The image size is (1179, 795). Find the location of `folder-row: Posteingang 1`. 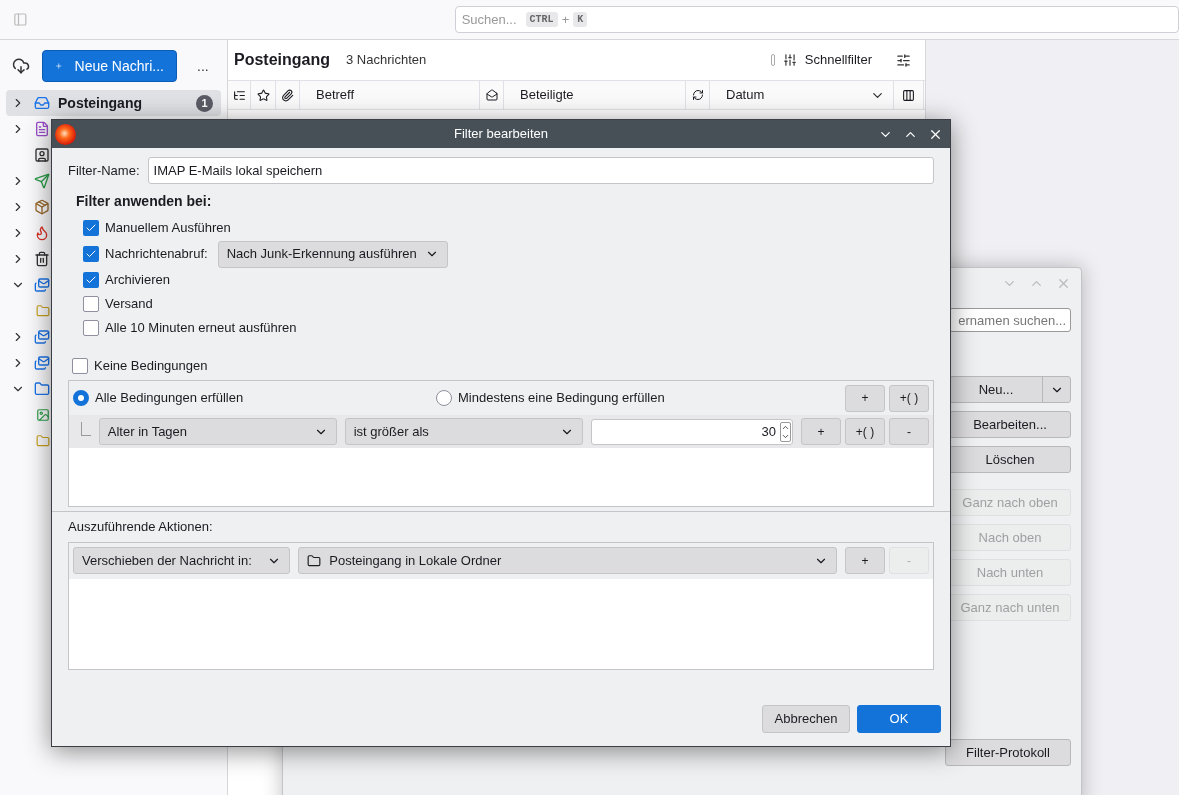

folder-row: Posteingang 1 is located at coordinates (113, 103).